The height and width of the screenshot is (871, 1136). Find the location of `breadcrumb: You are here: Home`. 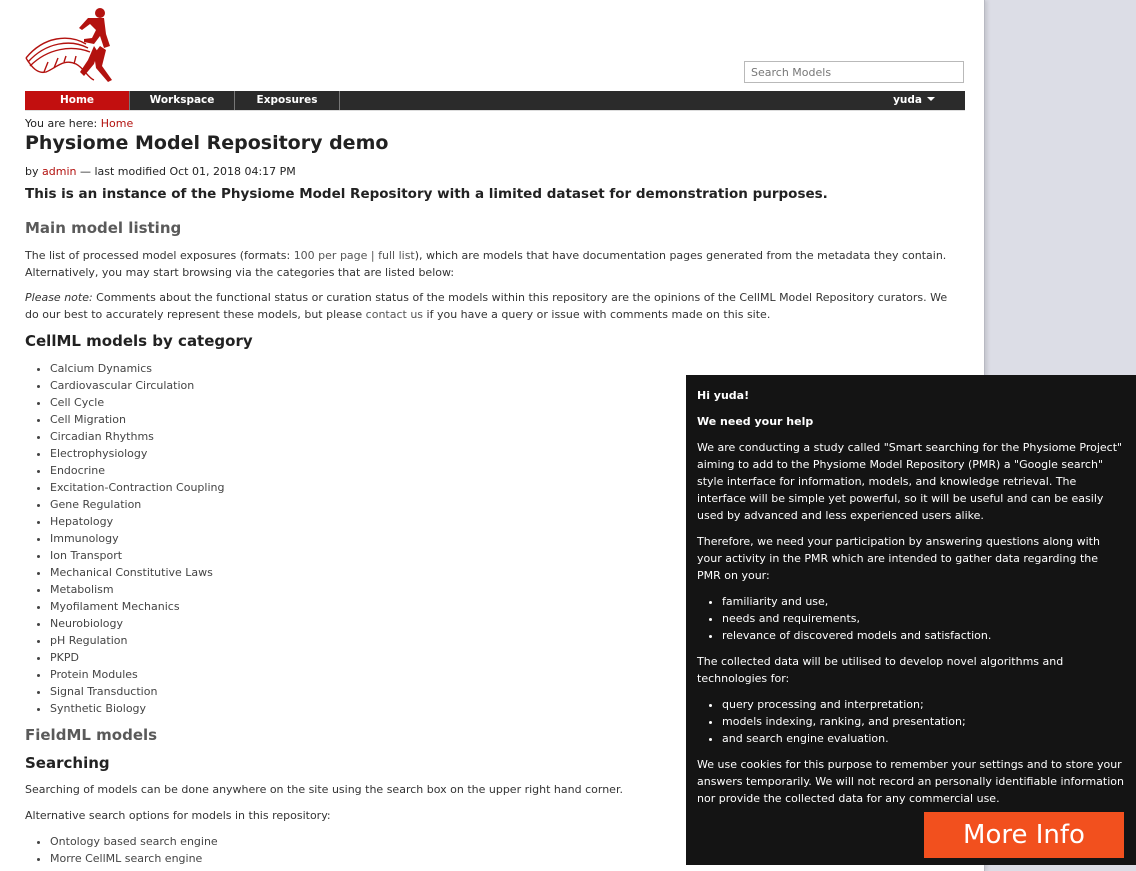

breadcrumb: You are here: Home is located at coordinates (79, 123).